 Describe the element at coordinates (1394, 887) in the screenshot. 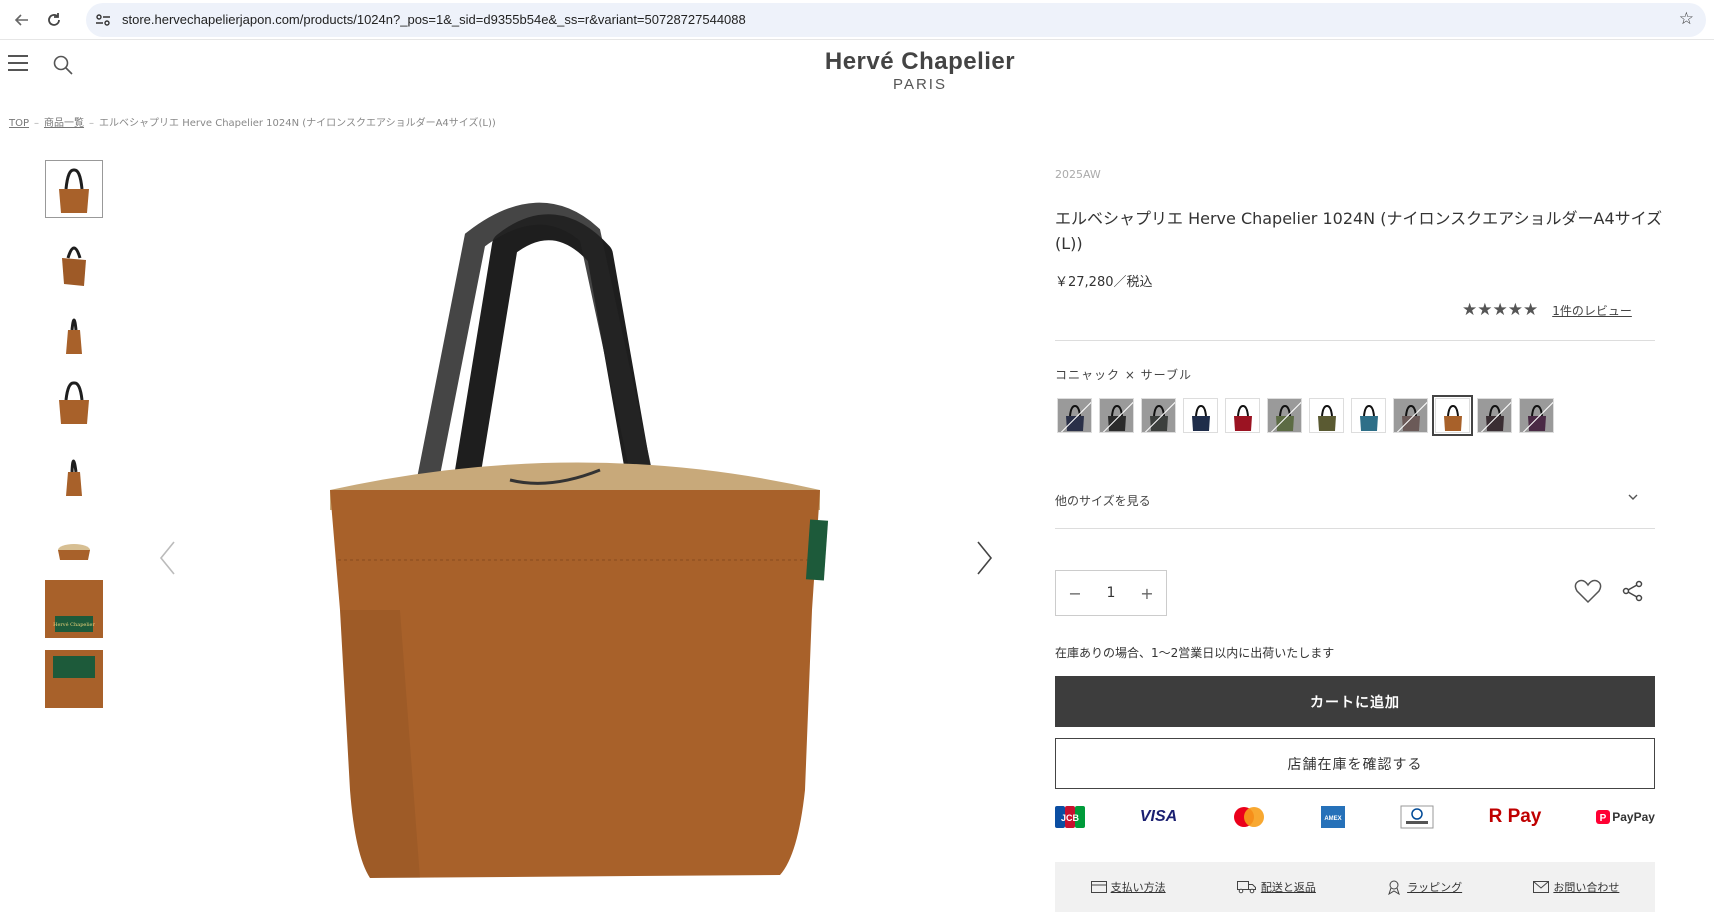

I see `gift-icon` at that location.